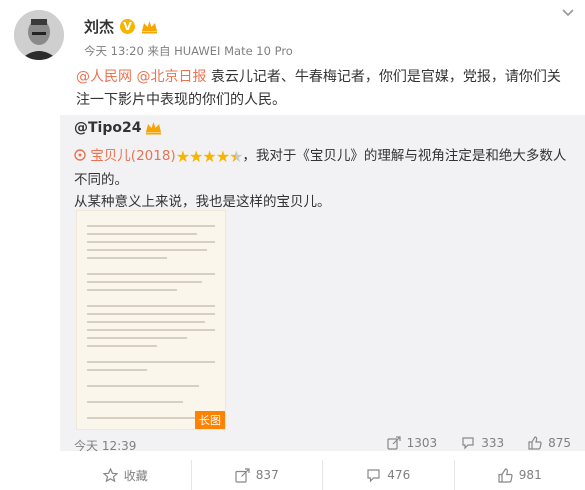 The height and width of the screenshot is (490, 585). I want to click on favorite-button: 收藏, so click(126, 475).